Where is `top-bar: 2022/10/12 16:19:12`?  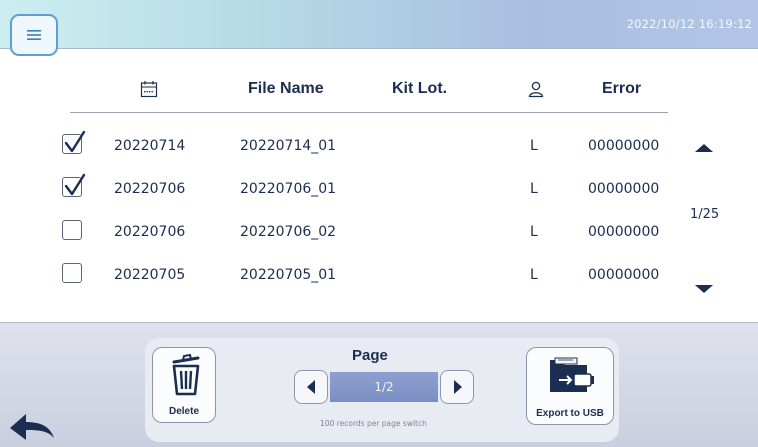 top-bar: 2022/10/12 16:19:12 is located at coordinates (379, 24).